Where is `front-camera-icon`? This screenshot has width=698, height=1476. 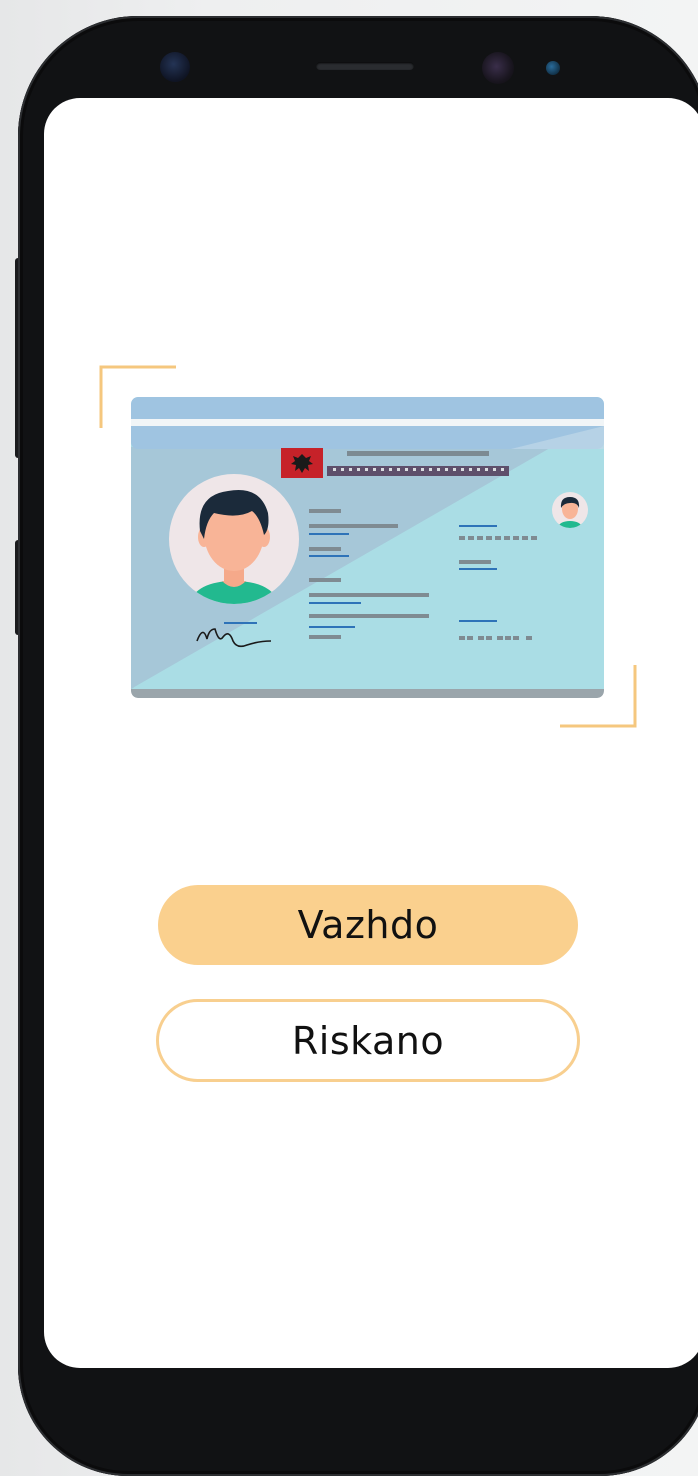 front-camera-icon is located at coordinates (498, 68).